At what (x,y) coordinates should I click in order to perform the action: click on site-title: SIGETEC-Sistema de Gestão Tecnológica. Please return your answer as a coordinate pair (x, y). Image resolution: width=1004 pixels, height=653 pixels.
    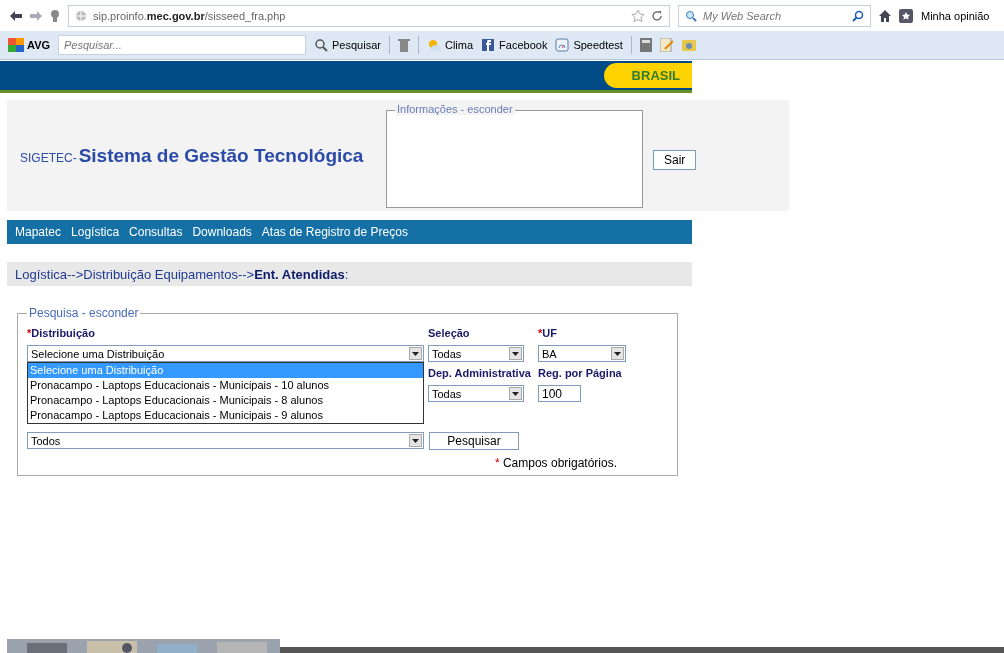
    Looking at the image, I should click on (192, 155).